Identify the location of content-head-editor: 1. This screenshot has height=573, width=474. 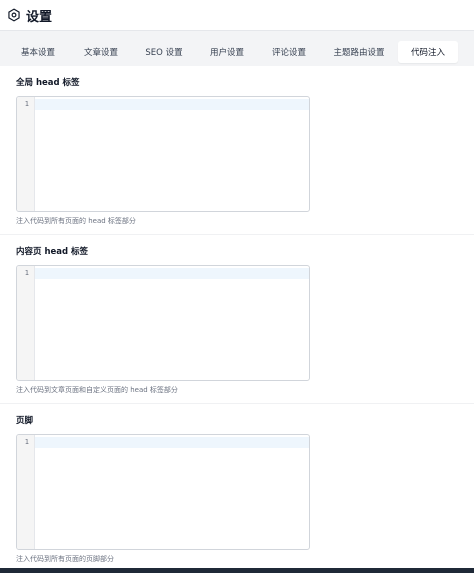
(163, 323).